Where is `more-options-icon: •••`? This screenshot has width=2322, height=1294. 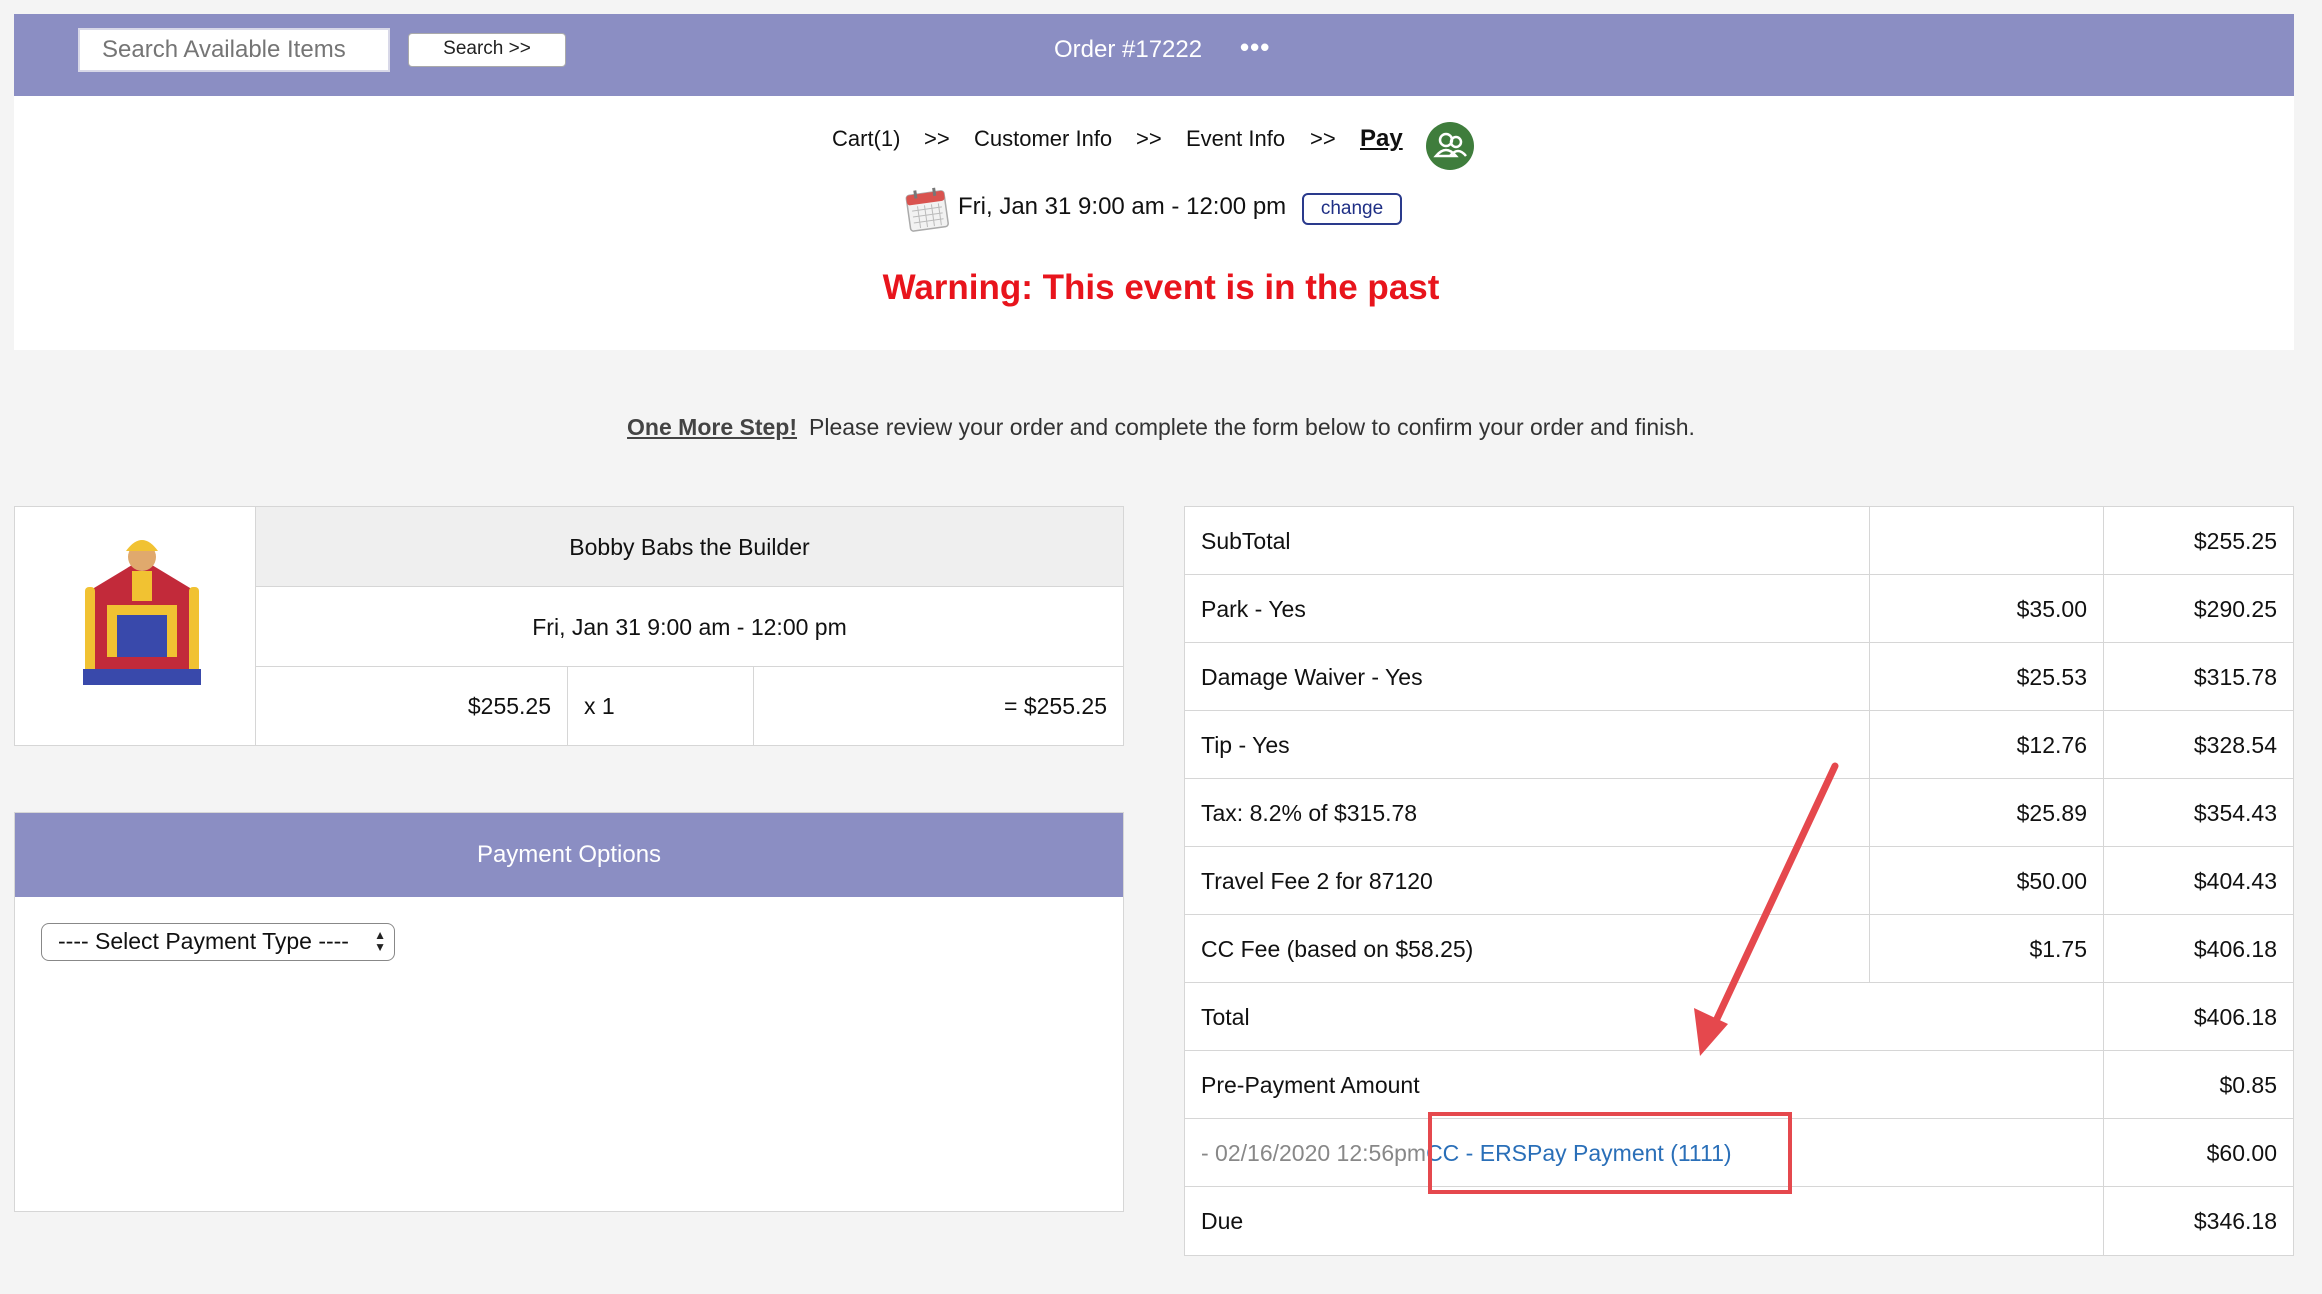 more-options-icon: ••• is located at coordinates (1255, 47).